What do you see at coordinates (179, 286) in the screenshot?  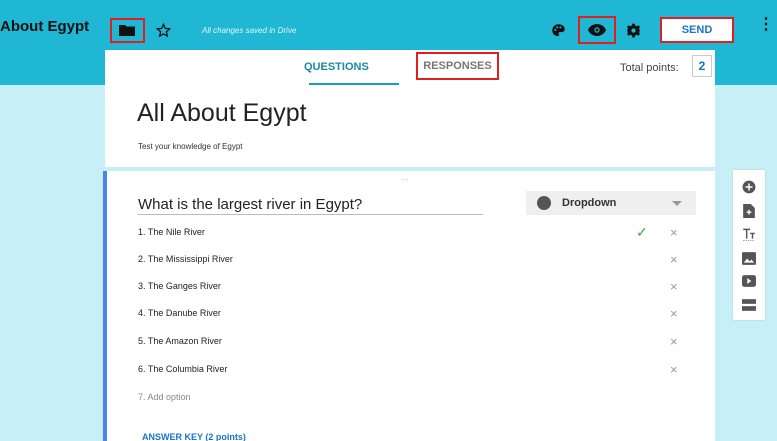 I see `option-label: 3. The Ganges River` at bounding box center [179, 286].